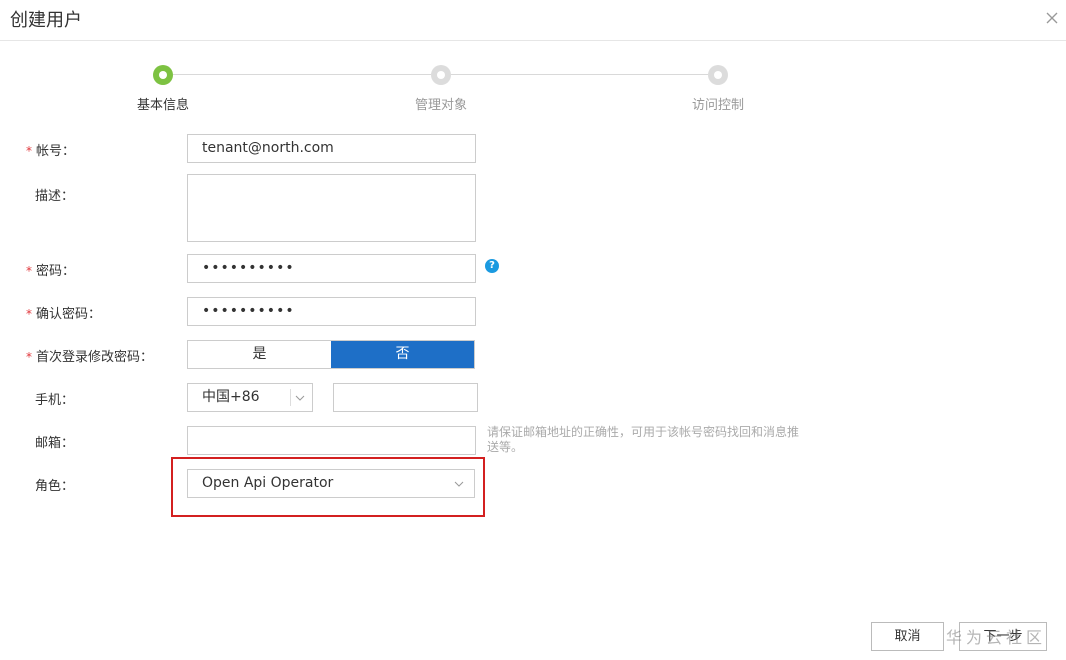  I want to click on country-code-select: 中国+86, so click(250, 397).